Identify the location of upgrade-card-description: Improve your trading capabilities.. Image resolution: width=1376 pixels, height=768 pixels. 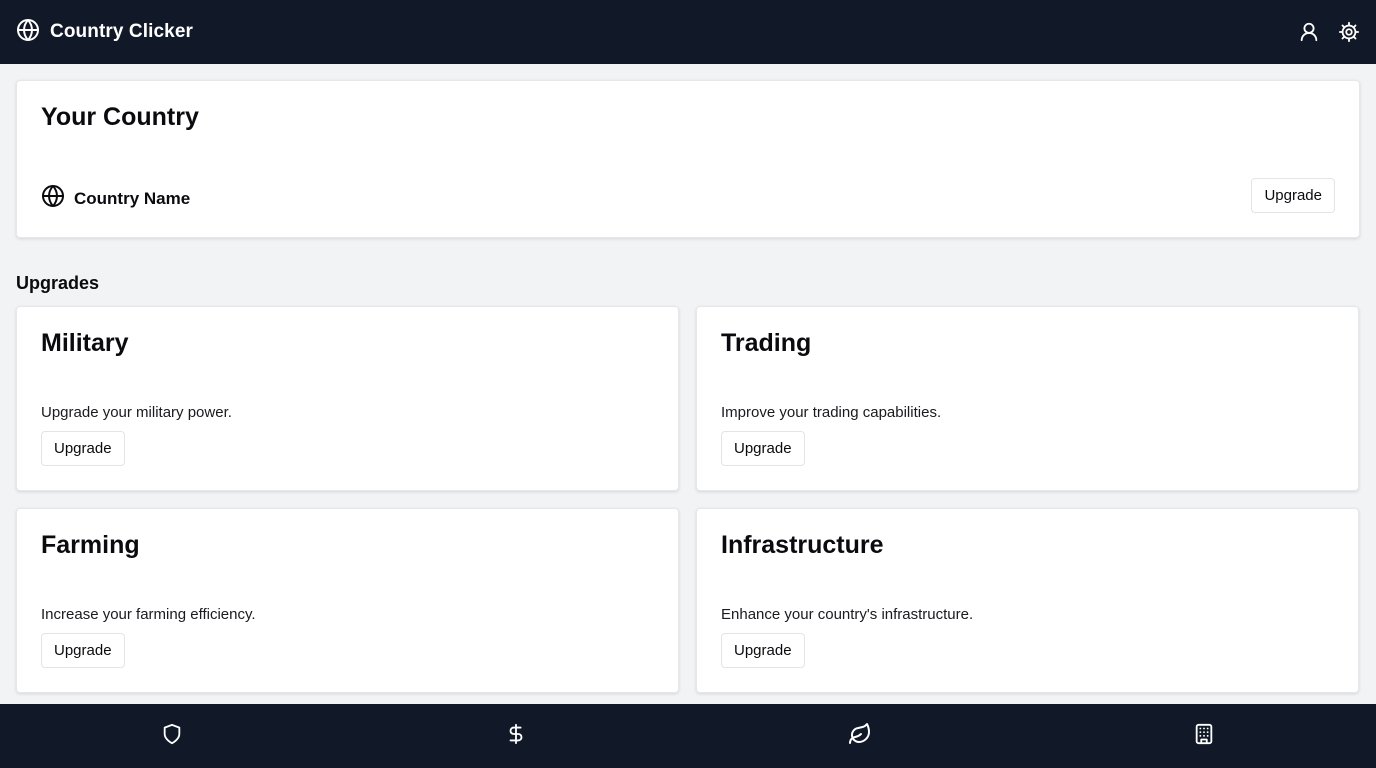
(831, 412).